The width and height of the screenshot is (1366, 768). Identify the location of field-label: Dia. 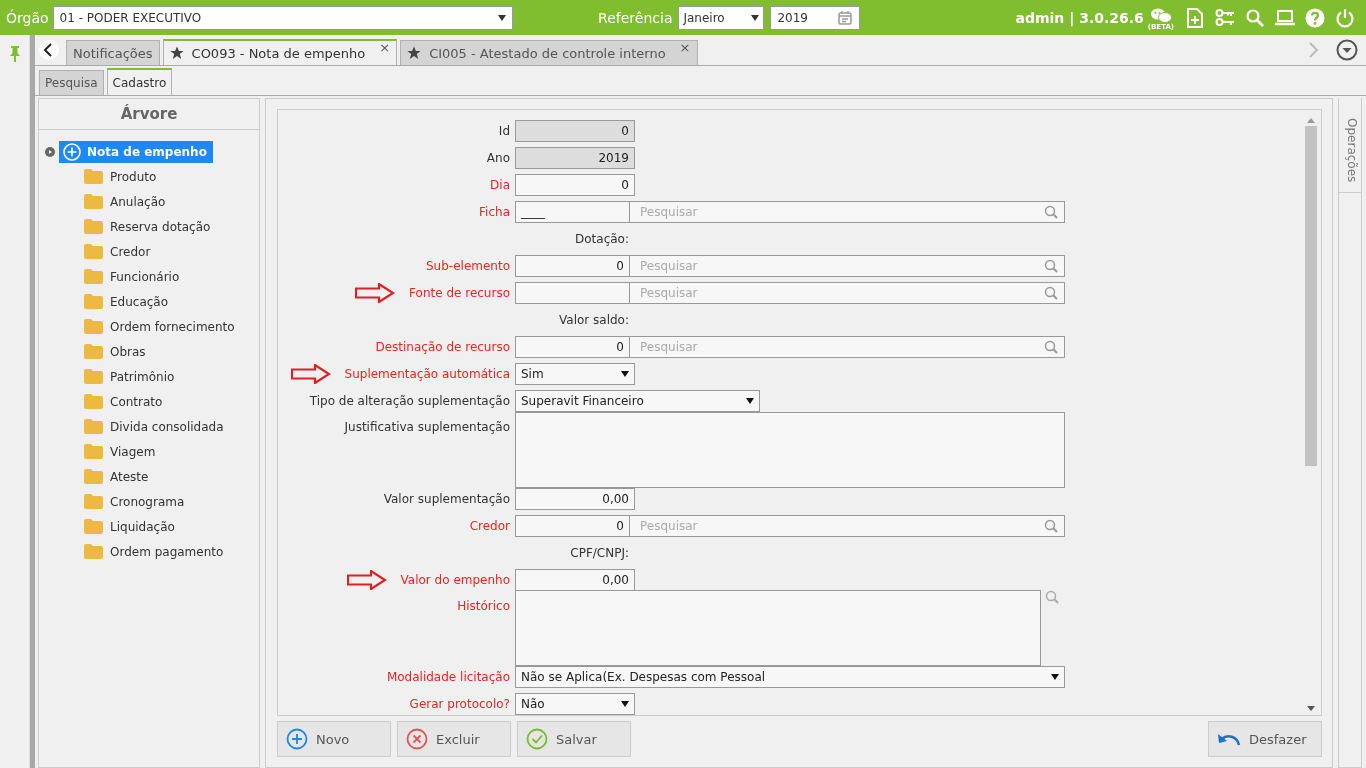
(500, 185).